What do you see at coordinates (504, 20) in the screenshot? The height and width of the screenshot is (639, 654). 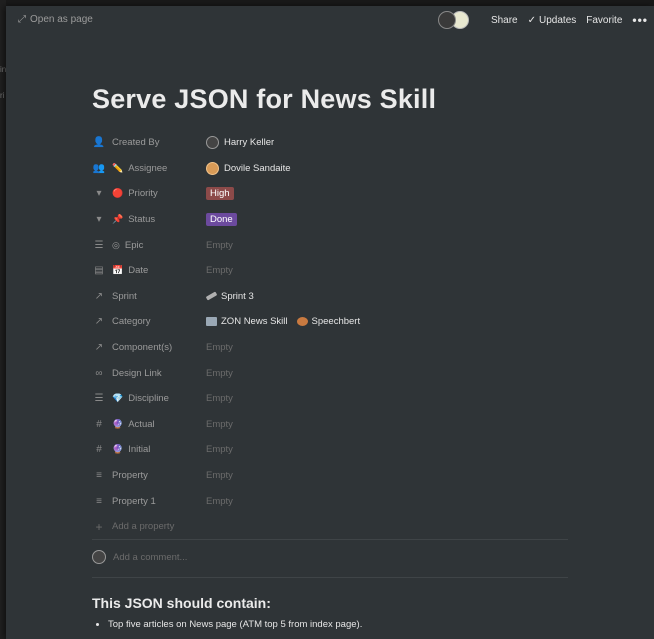 I see `share-button: Share` at bounding box center [504, 20].